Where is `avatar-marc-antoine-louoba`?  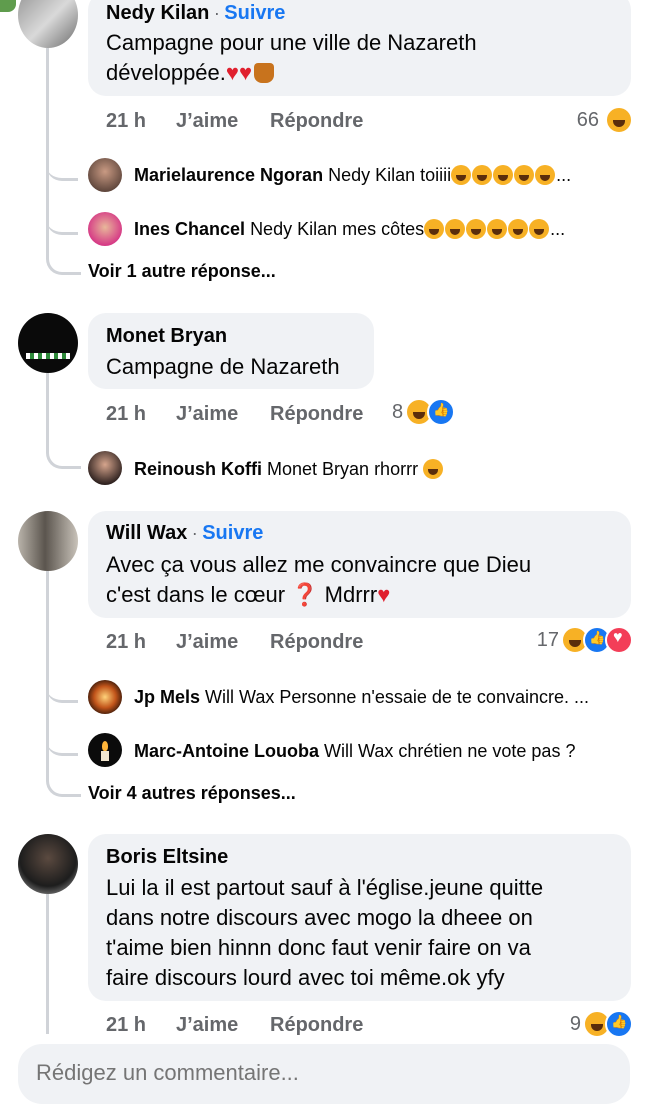
avatar-marc-antoine-louoba is located at coordinates (105, 750).